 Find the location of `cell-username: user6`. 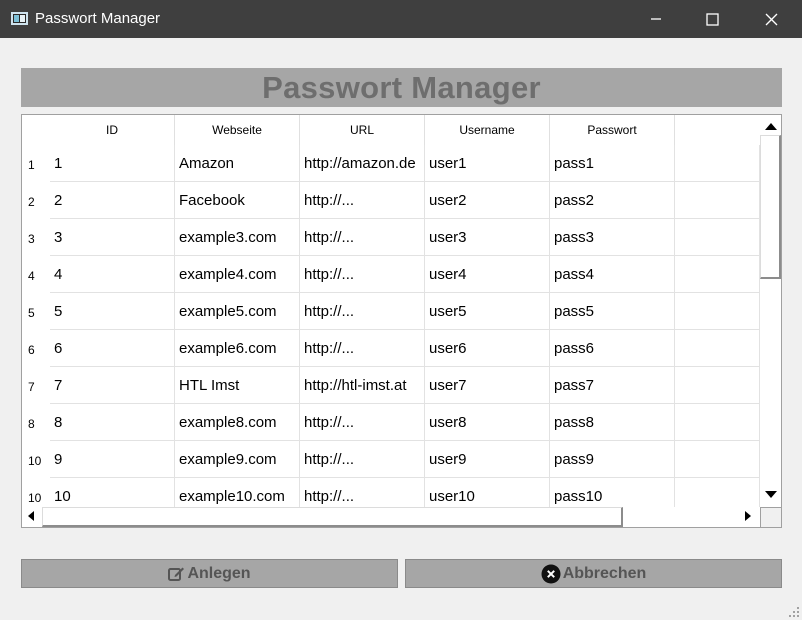

cell-username: user6 is located at coordinates (487, 348).